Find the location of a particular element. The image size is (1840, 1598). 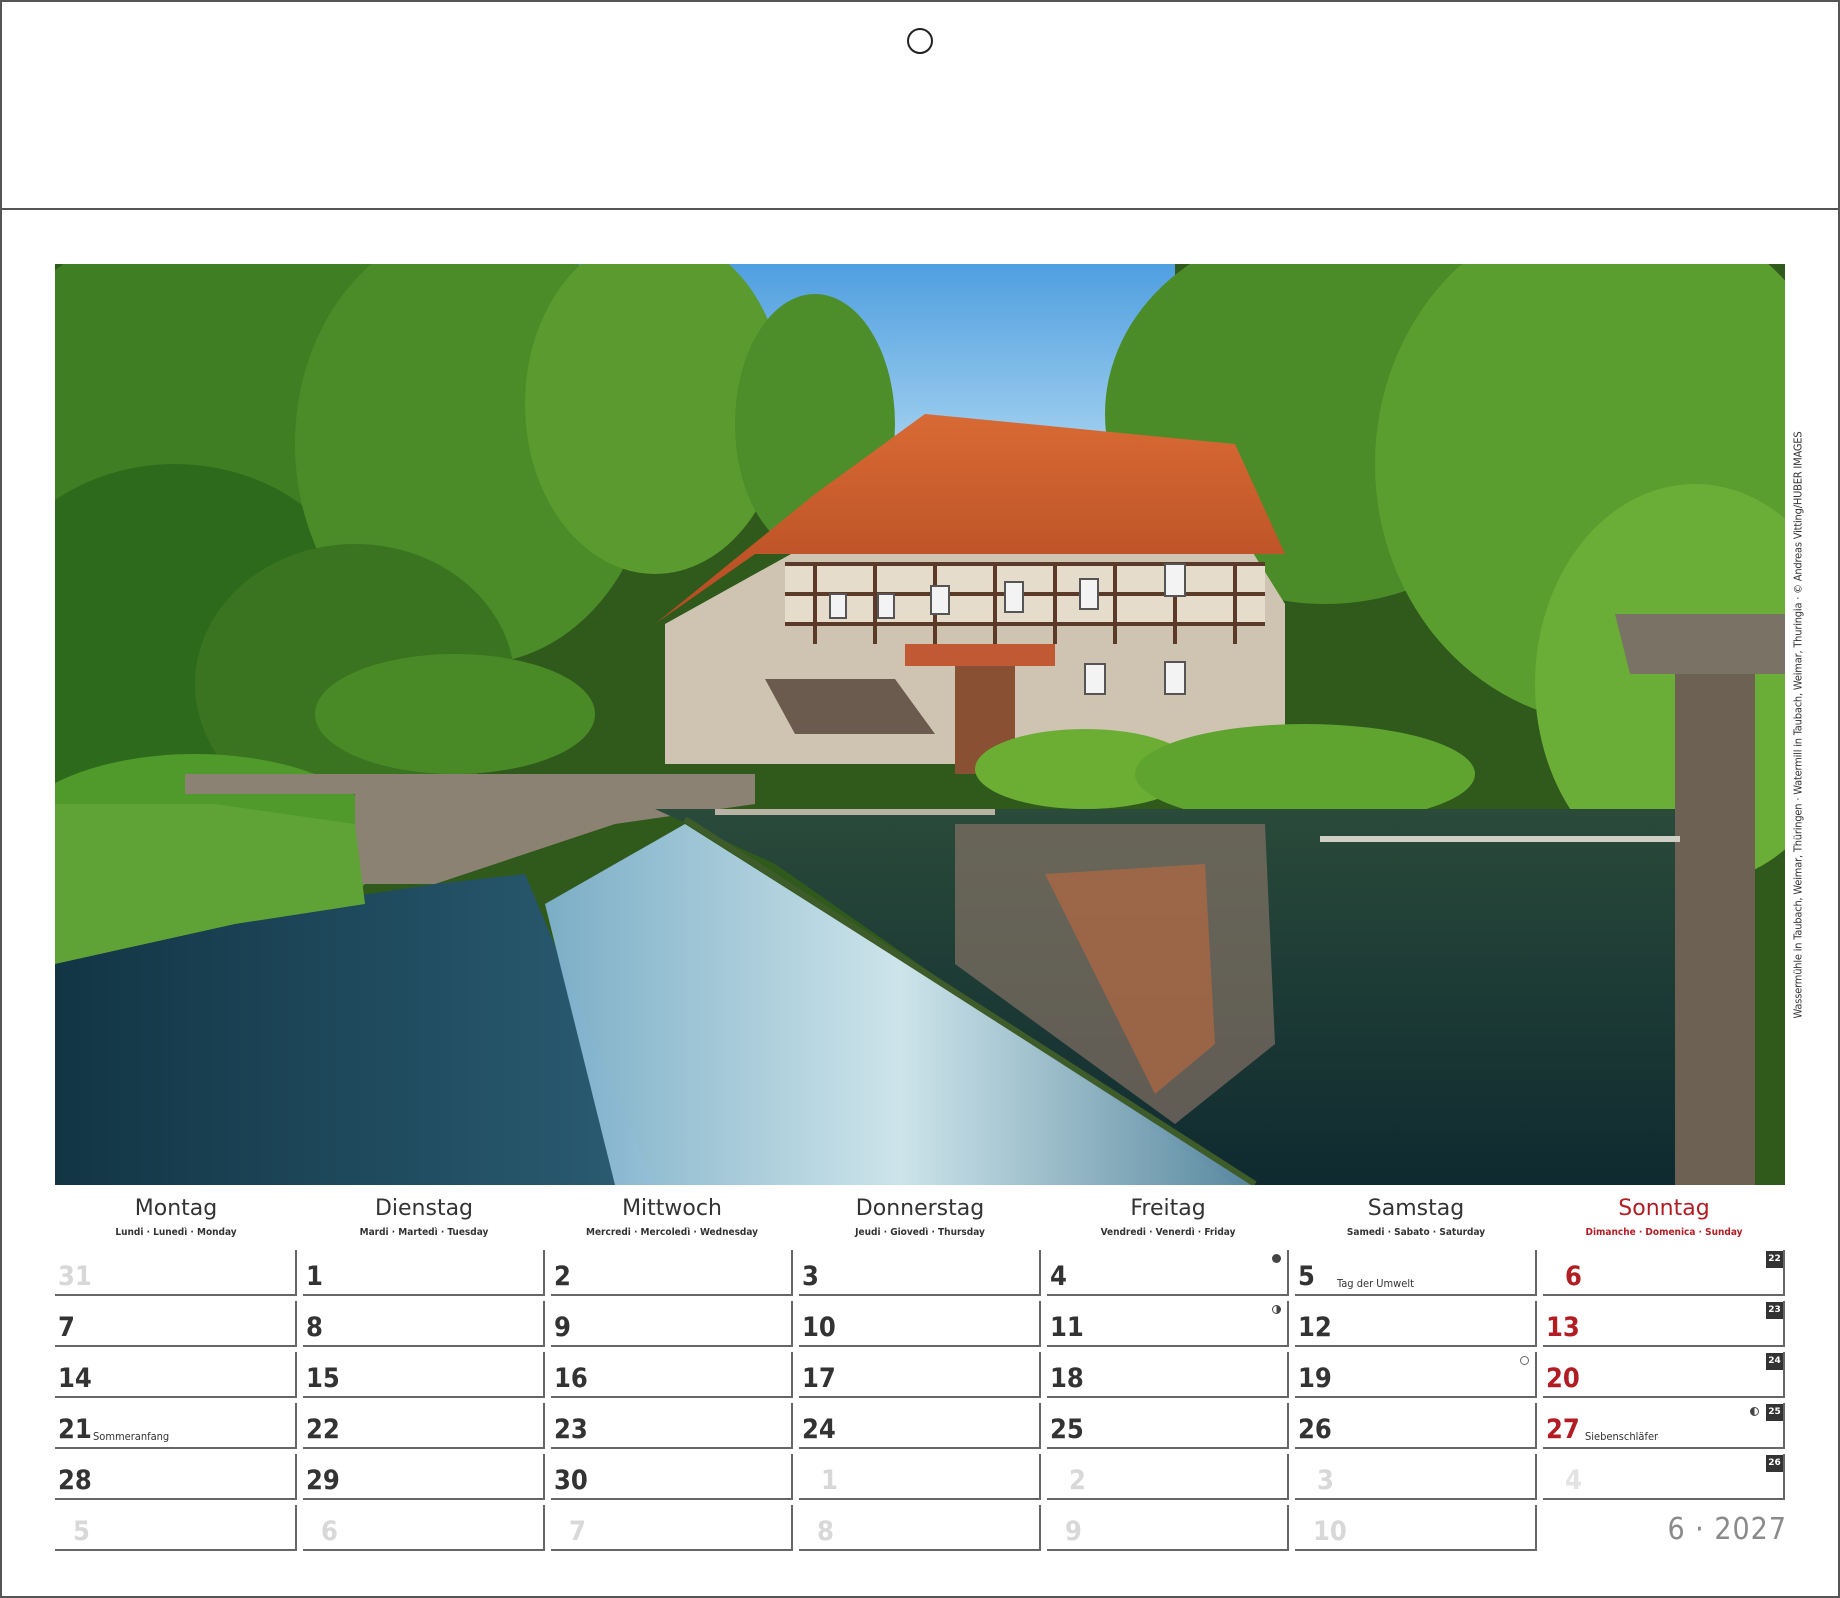

weekday-translations: Dimanche · Domenica · Sunday is located at coordinates (1664, 1232).